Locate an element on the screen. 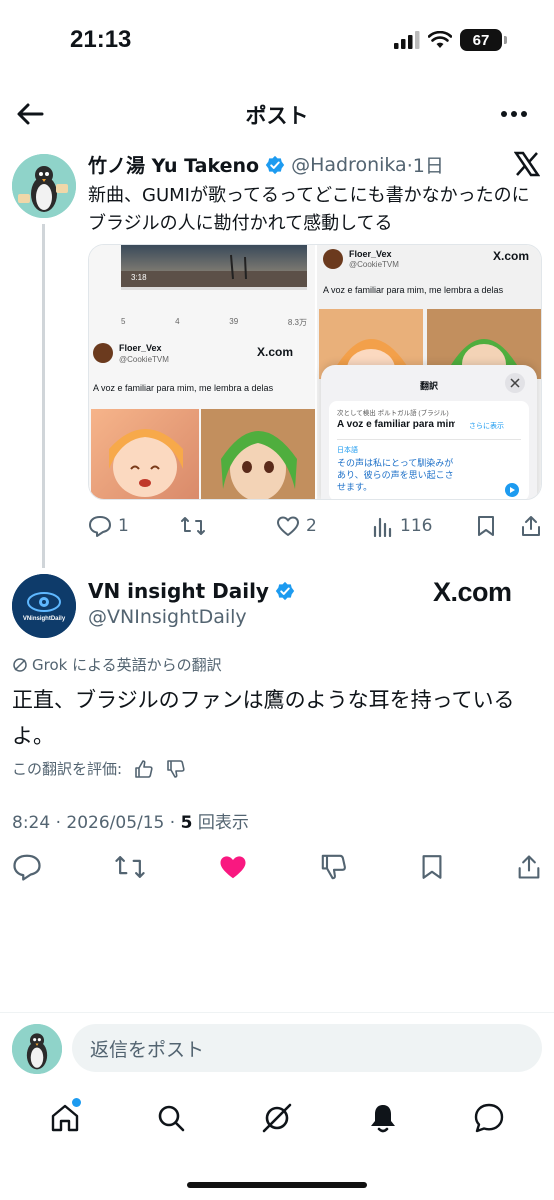 Image resolution: width=554 pixels, height=1200 pixels. green-hair-anime-image is located at coordinates (258, 454).